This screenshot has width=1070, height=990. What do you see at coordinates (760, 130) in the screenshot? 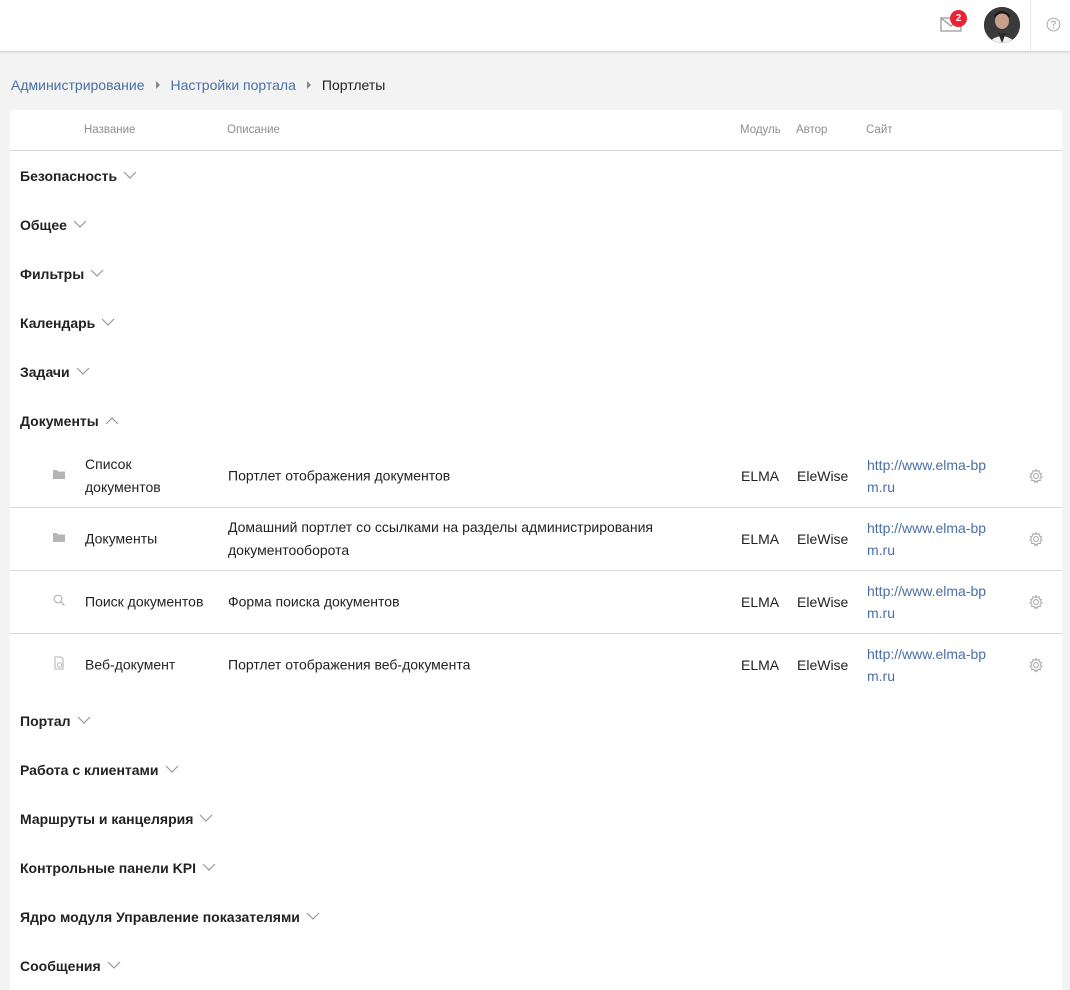
I see `column-module: Модуль` at bounding box center [760, 130].